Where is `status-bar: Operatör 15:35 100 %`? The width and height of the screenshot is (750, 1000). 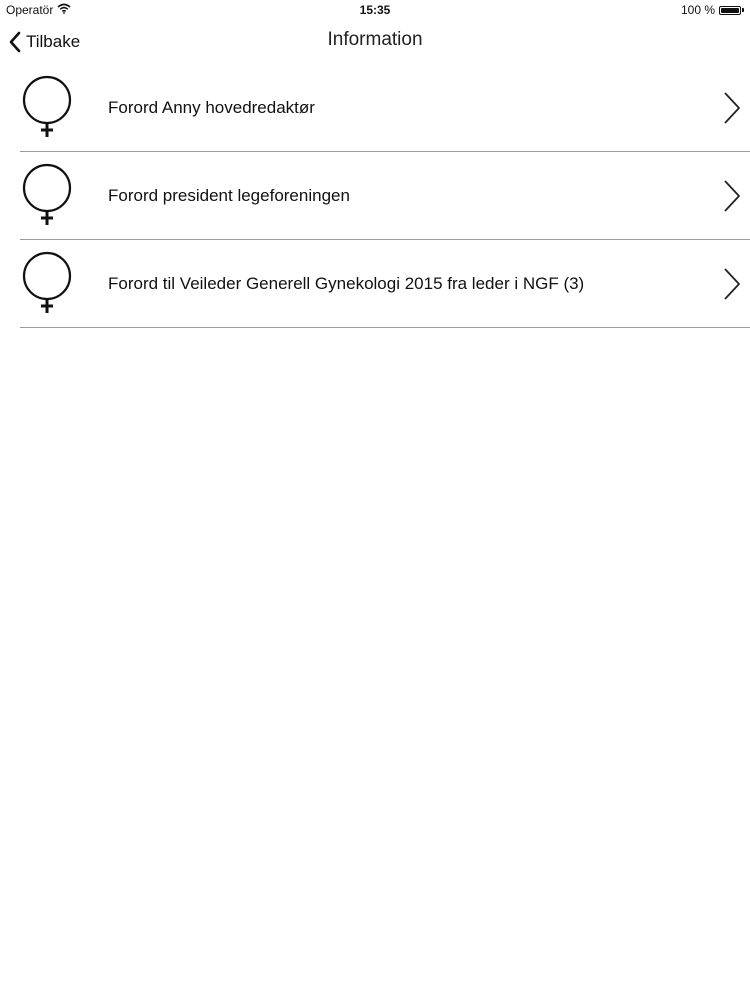 status-bar: Operatör 15:35 100 % is located at coordinates (375, 10).